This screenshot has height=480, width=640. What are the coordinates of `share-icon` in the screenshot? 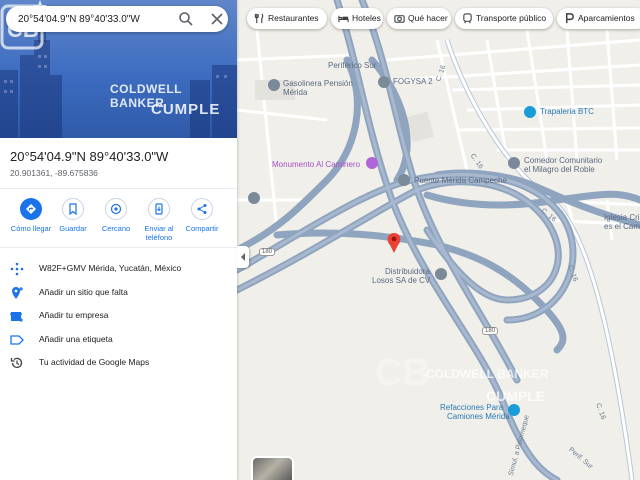 It's located at (202, 209).